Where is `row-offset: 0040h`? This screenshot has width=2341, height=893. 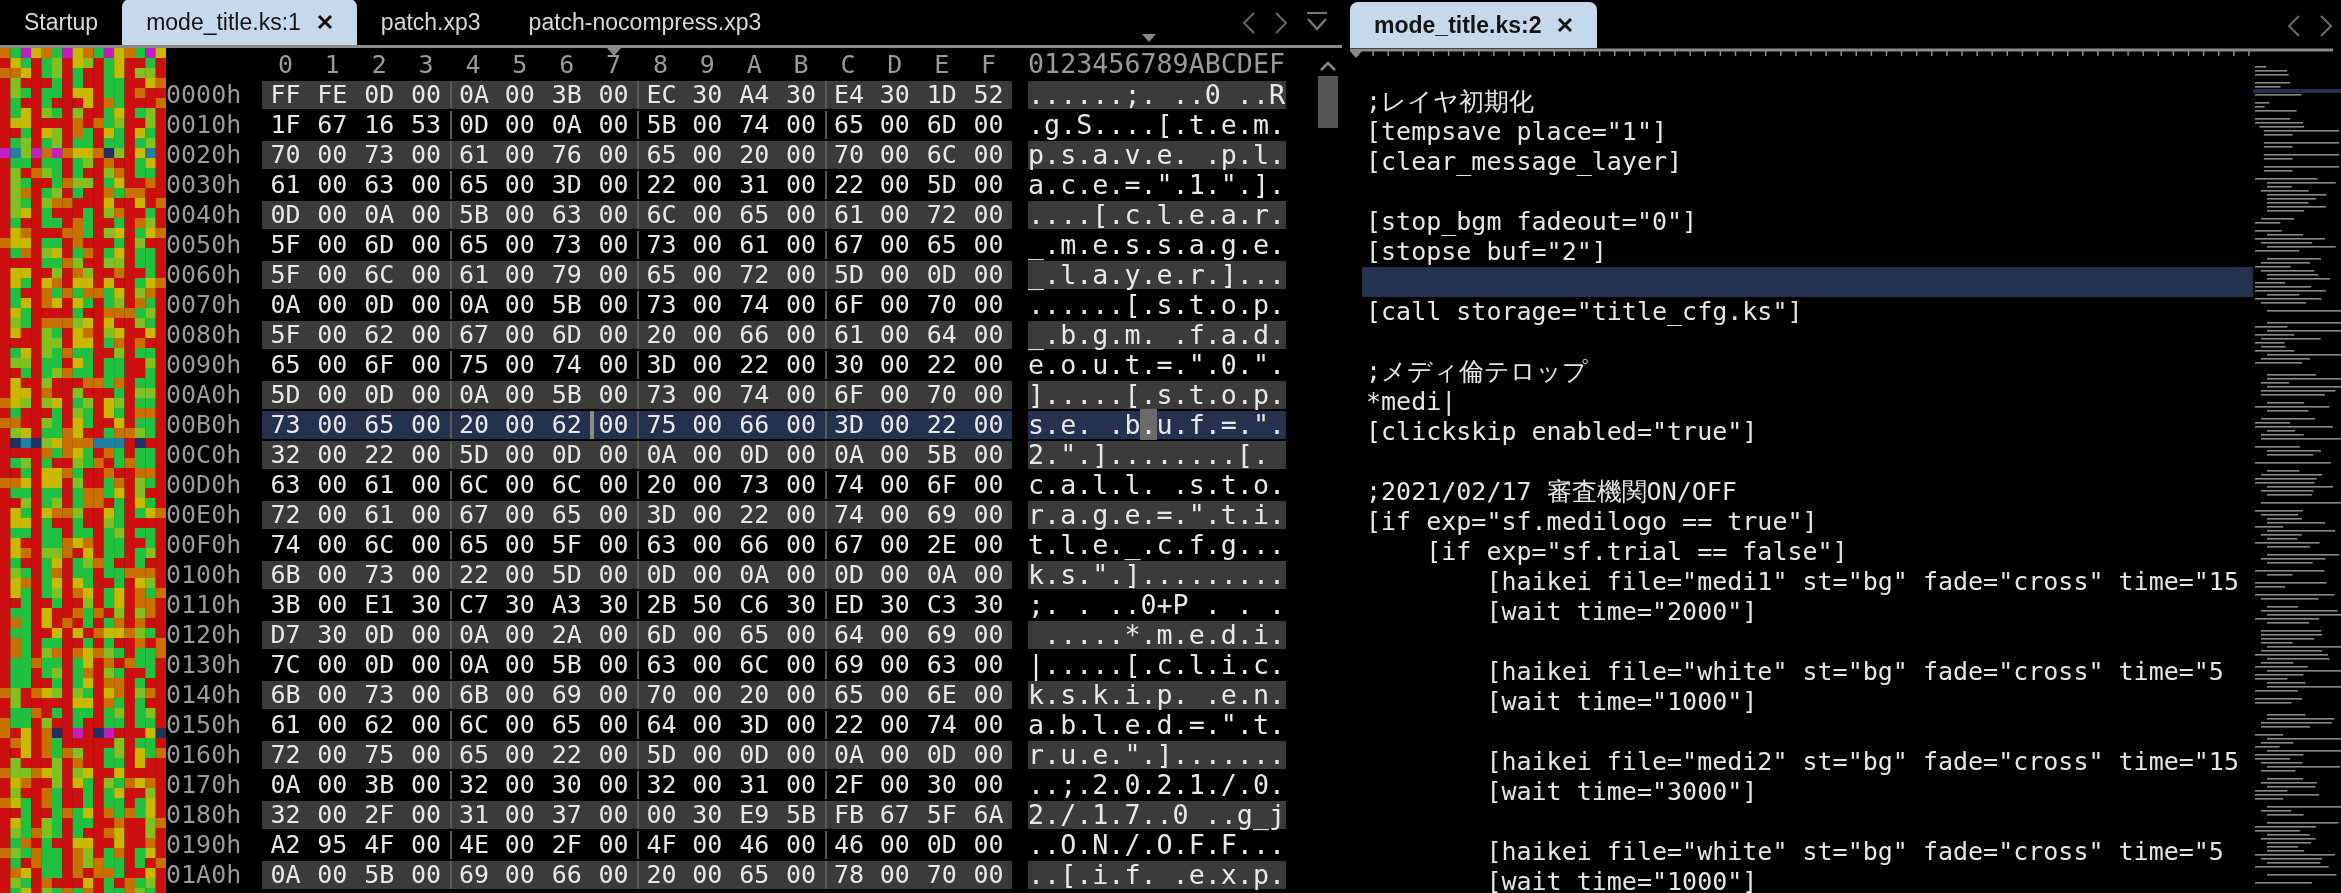 row-offset: 0040h is located at coordinates (204, 215).